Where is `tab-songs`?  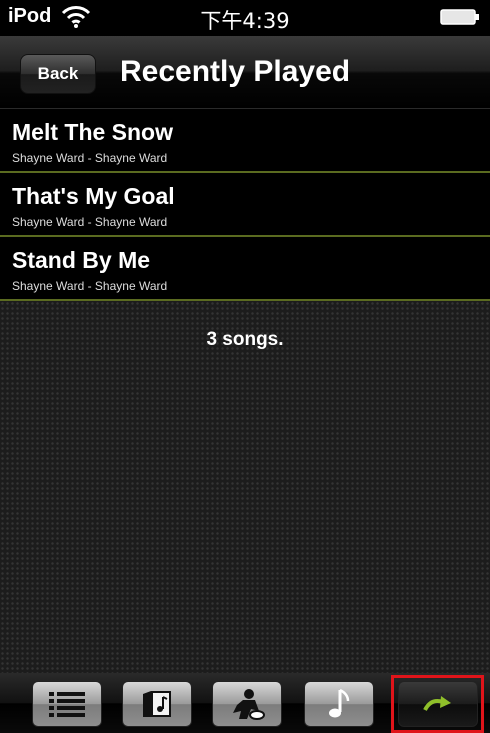
tab-songs is located at coordinates (339, 704).